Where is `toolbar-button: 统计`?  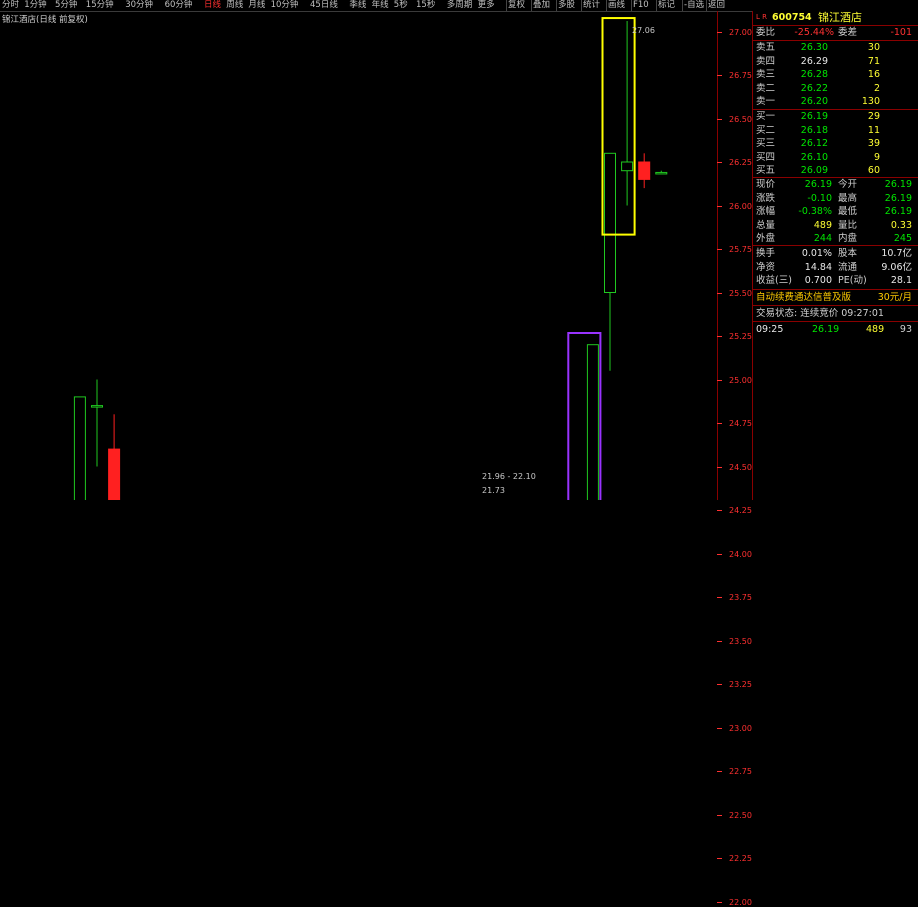
toolbar-button: 统计 is located at coordinates (591, 5).